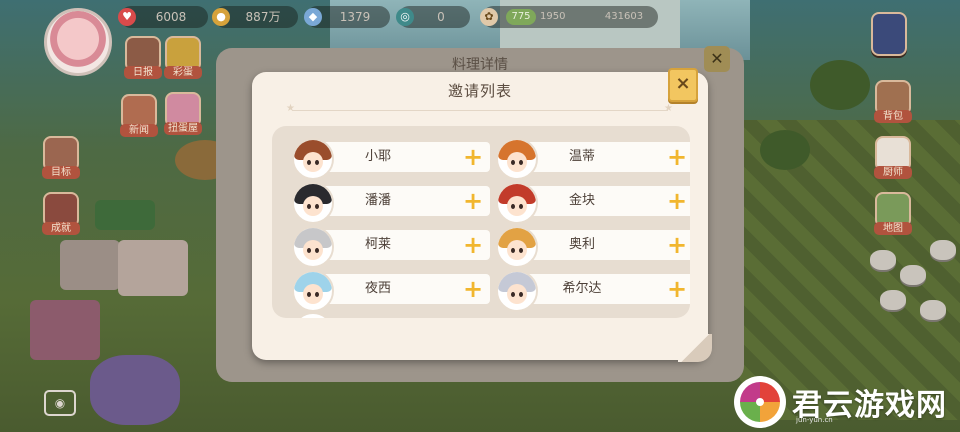  I want to click on title-divider, so click(480, 110).